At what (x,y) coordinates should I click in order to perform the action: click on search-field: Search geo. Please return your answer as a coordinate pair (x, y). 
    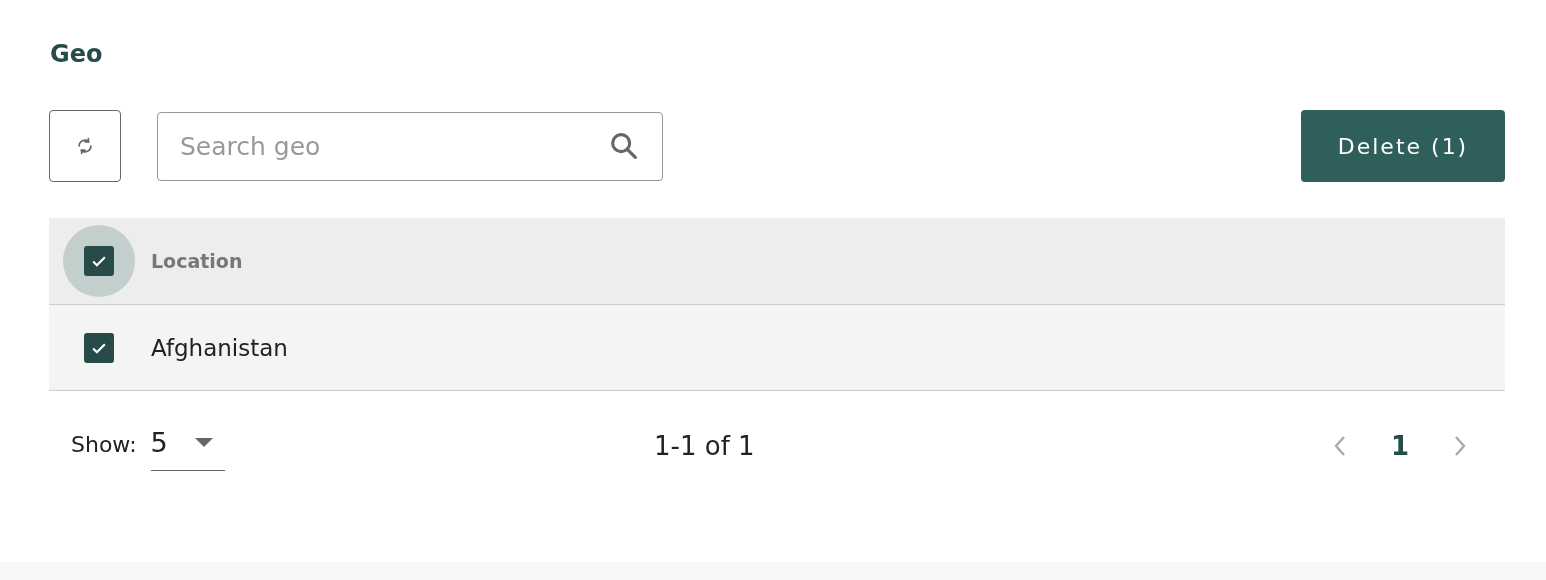
    Looking at the image, I should click on (410, 146).